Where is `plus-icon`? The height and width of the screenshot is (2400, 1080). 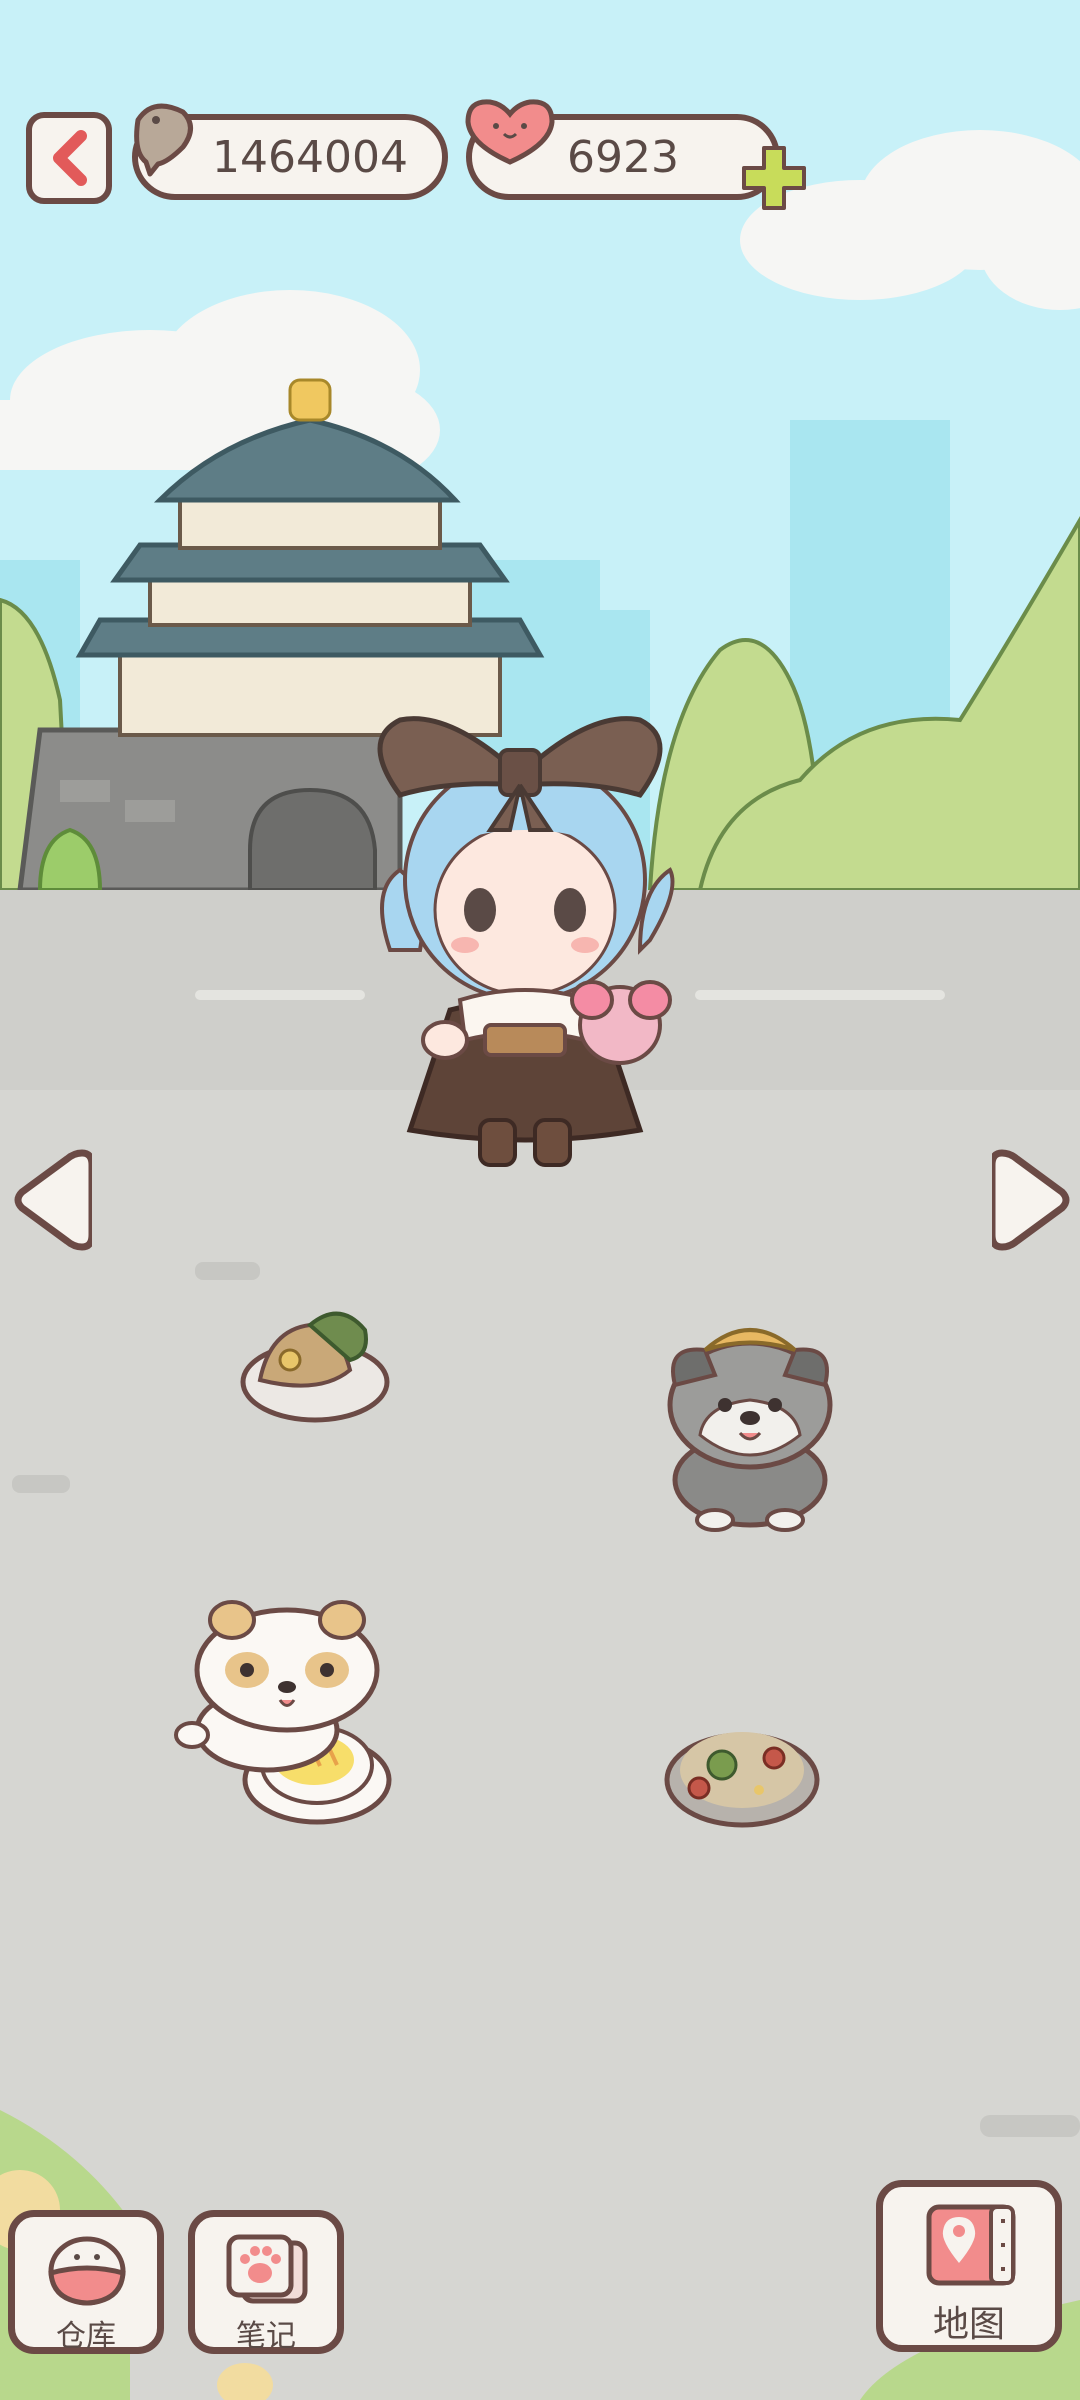
plus-icon is located at coordinates (774, 178).